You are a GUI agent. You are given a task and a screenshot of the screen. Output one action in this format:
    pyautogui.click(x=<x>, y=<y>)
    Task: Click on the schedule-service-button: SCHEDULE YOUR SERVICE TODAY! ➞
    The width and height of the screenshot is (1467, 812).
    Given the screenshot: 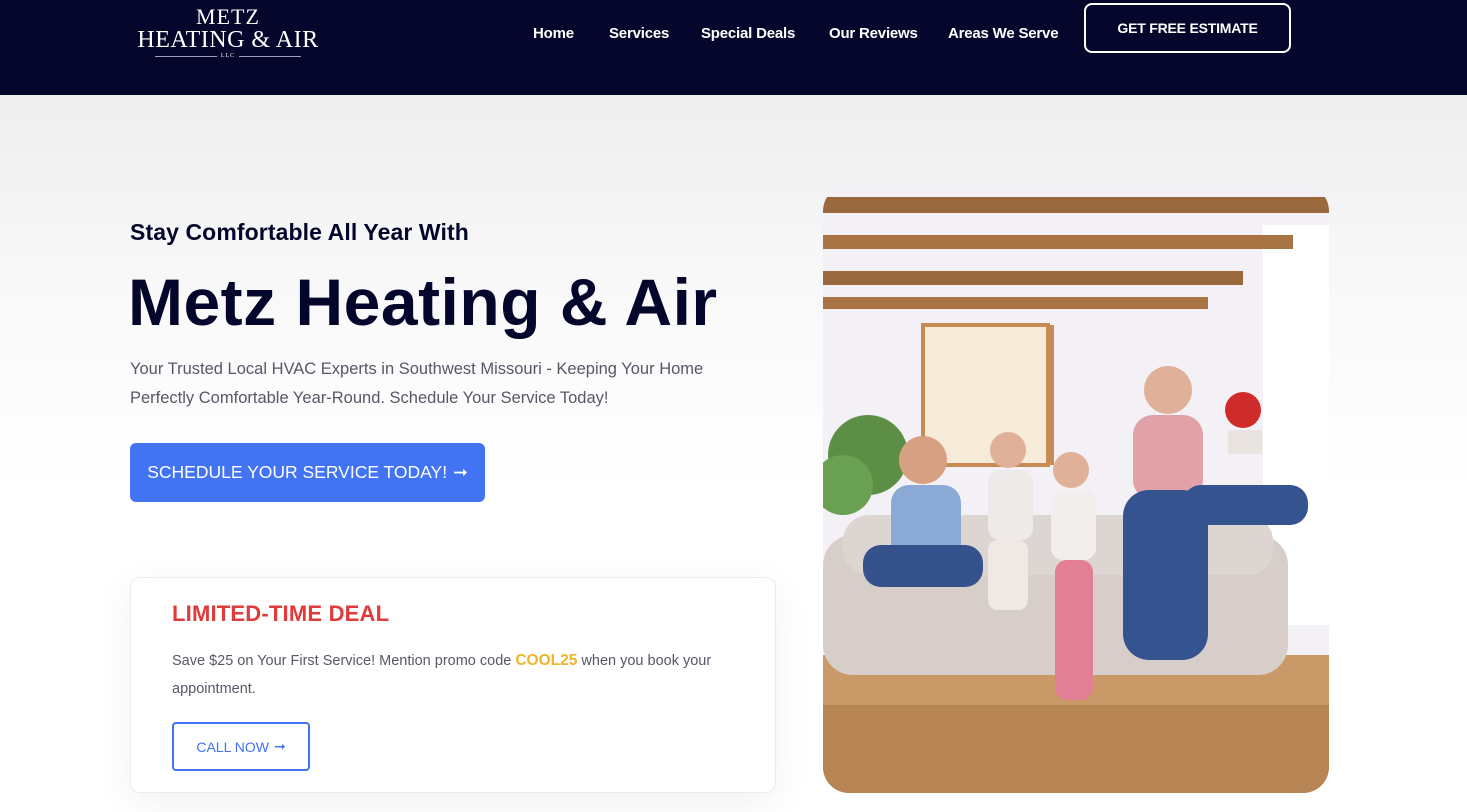 What is the action you would take?
    pyautogui.click(x=307, y=472)
    